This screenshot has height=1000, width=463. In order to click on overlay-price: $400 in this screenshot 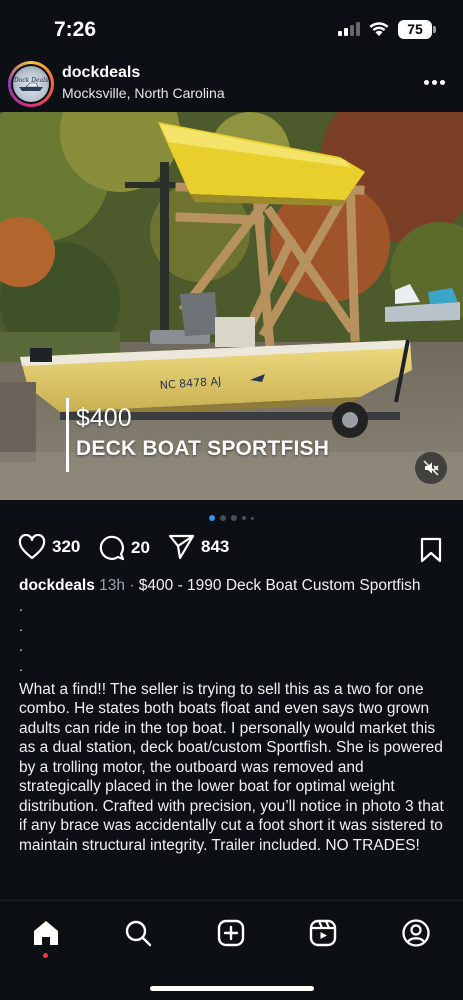, I will do `click(104, 418)`.